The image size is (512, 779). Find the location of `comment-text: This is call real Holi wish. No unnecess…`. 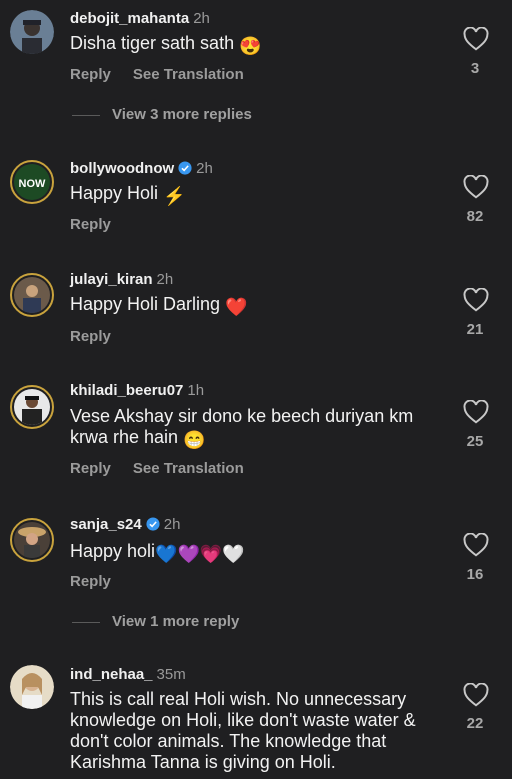

comment-text: This is call real Holi wish. No unnecess… is located at coordinates (260, 731).